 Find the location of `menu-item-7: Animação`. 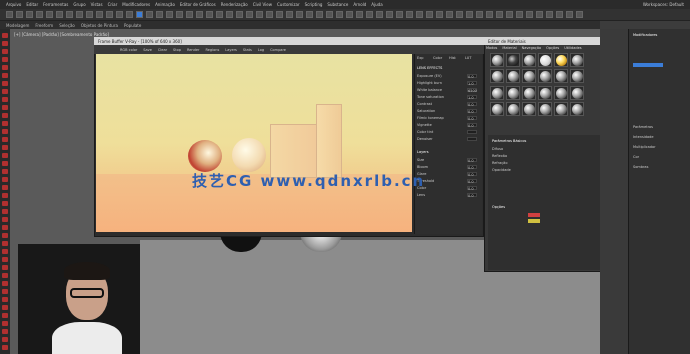

menu-item-7: Animação is located at coordinates (165, 4).